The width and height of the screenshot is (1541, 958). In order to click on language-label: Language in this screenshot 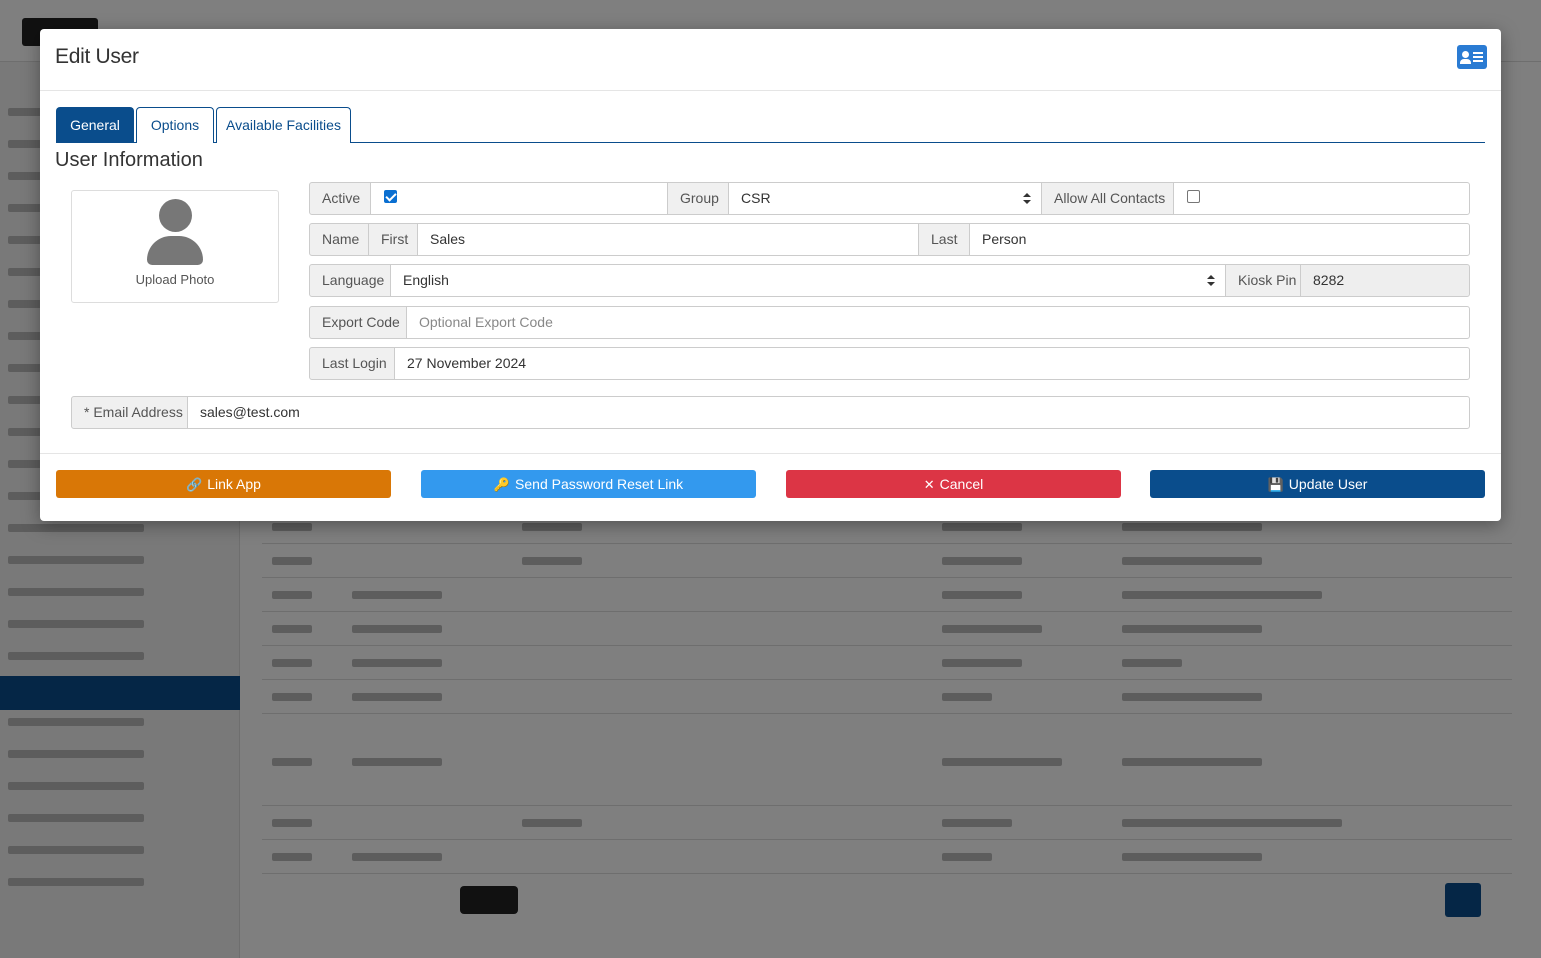, I will do `click(350, 280)`.